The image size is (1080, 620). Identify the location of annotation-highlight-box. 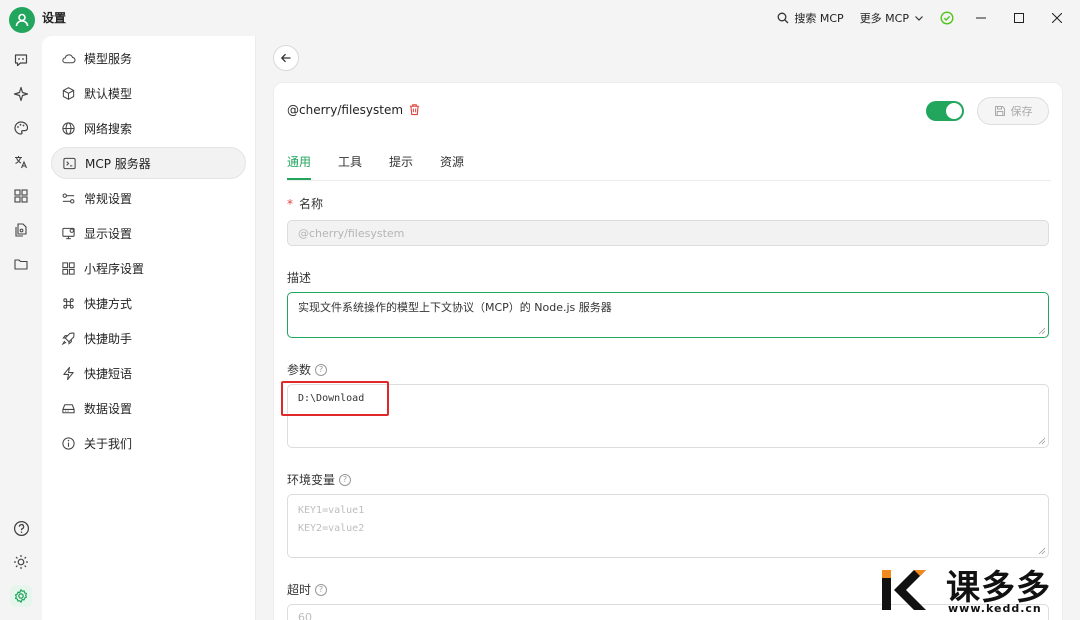
(335, 398).